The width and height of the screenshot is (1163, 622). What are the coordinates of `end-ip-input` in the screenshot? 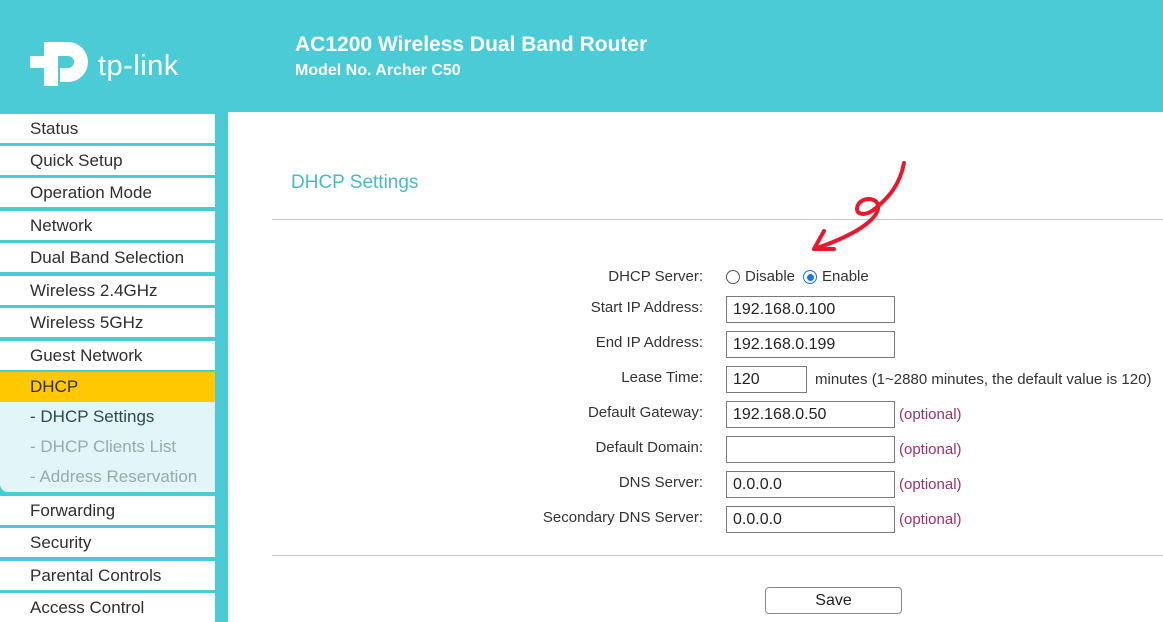 It's located at (810, 344).